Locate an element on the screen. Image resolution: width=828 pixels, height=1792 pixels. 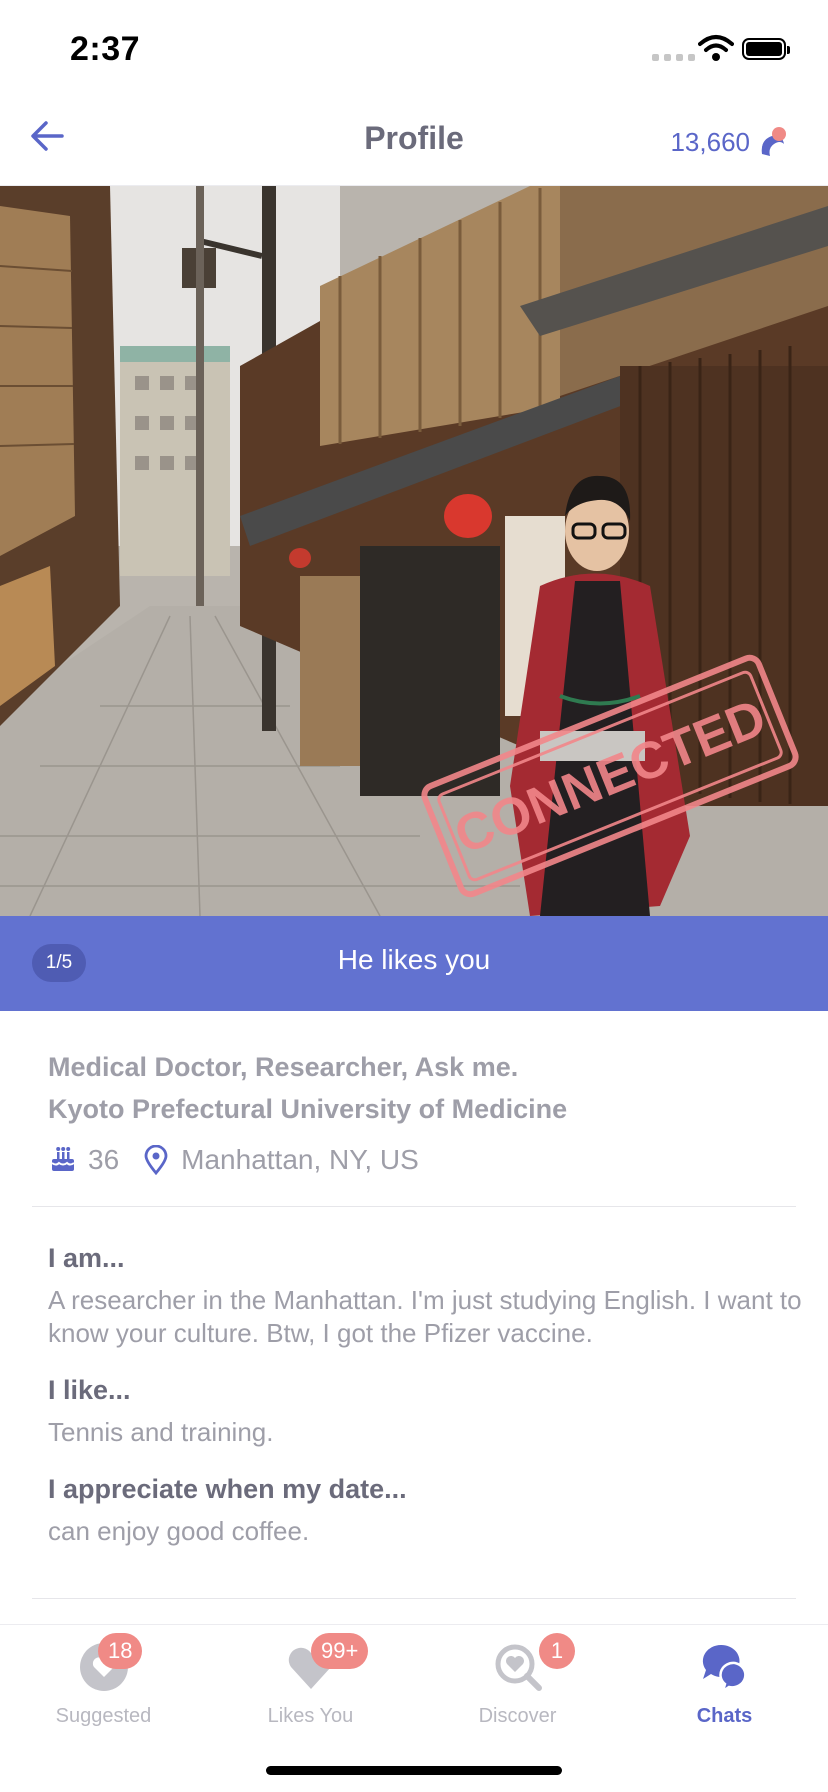
likes-you-badge: 99+ is located at coordinates (340, 1651).